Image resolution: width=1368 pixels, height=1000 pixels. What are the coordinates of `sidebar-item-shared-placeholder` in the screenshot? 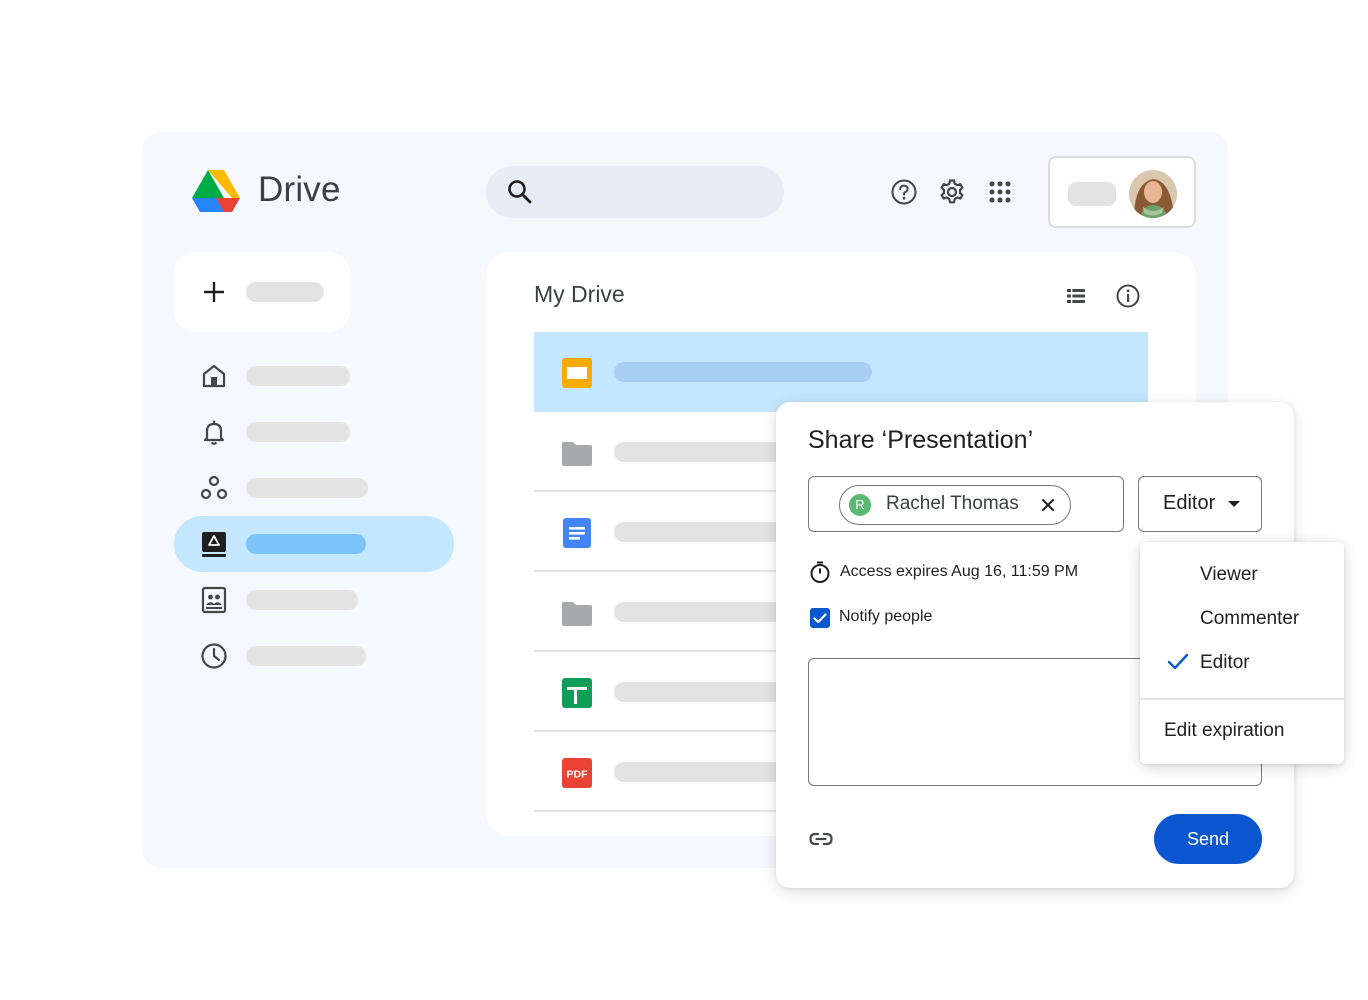 It's located at (302, 600).